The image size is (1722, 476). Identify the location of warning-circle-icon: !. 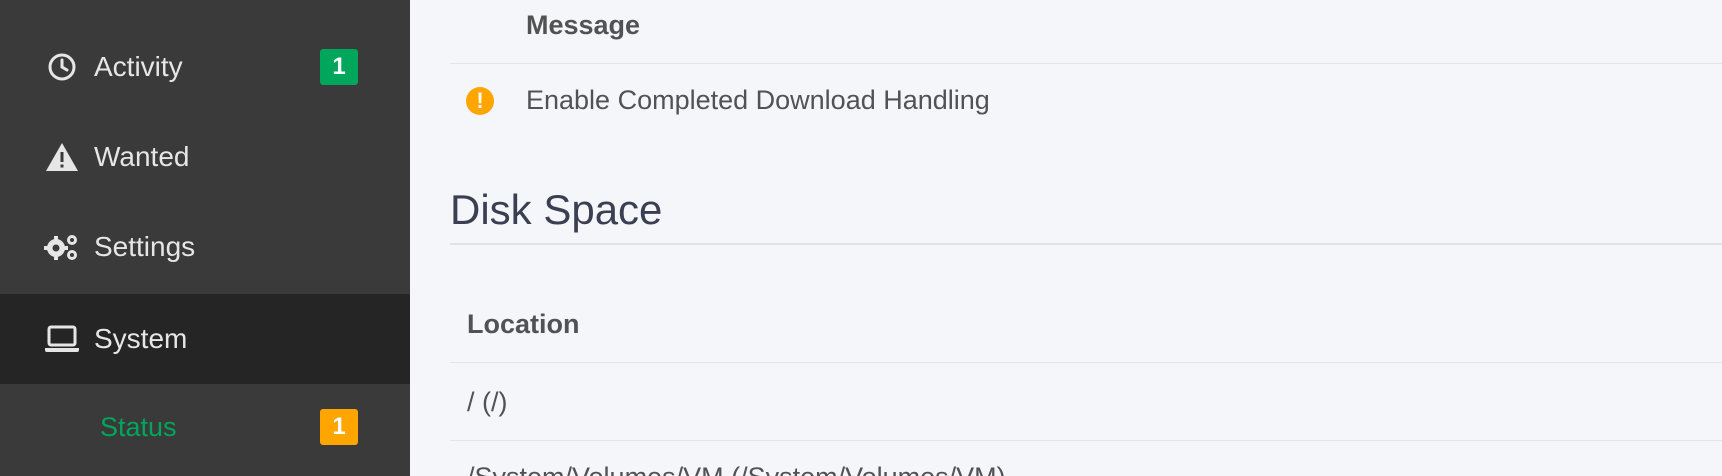
(480, 101).